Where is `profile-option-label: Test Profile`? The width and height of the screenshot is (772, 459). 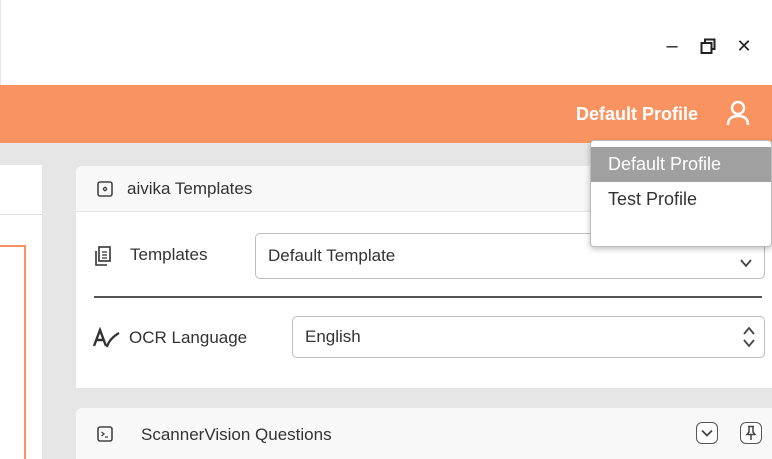
profile-option-label: Test Profile is located at coordinates (653, 199).